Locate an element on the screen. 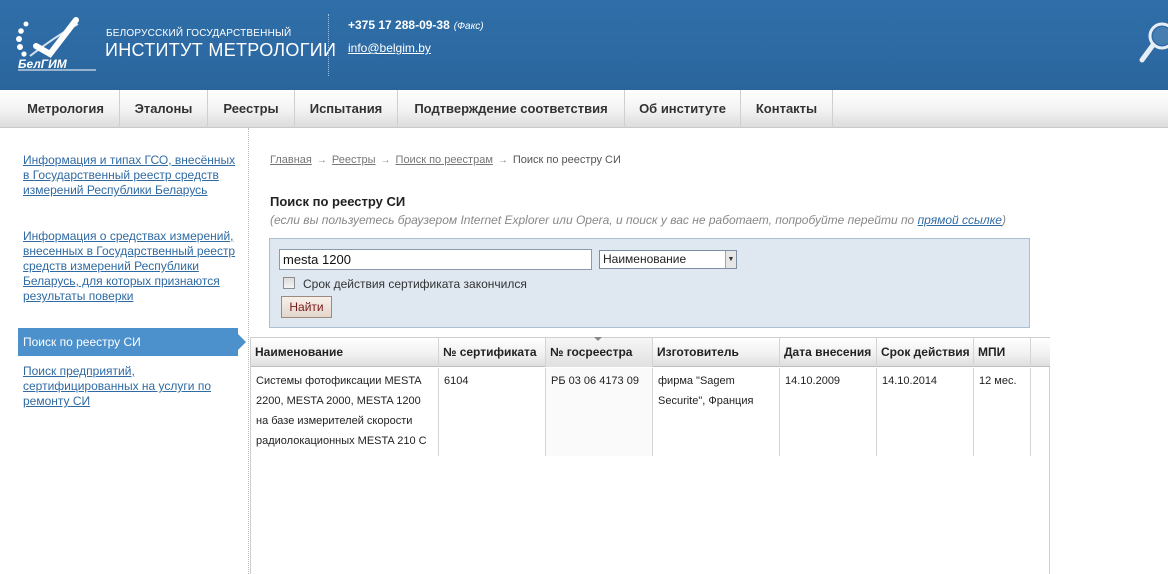 This screenshot has height=574, width=1168. chevron-down-icon: ▼ is located at coordinates (730, 259).